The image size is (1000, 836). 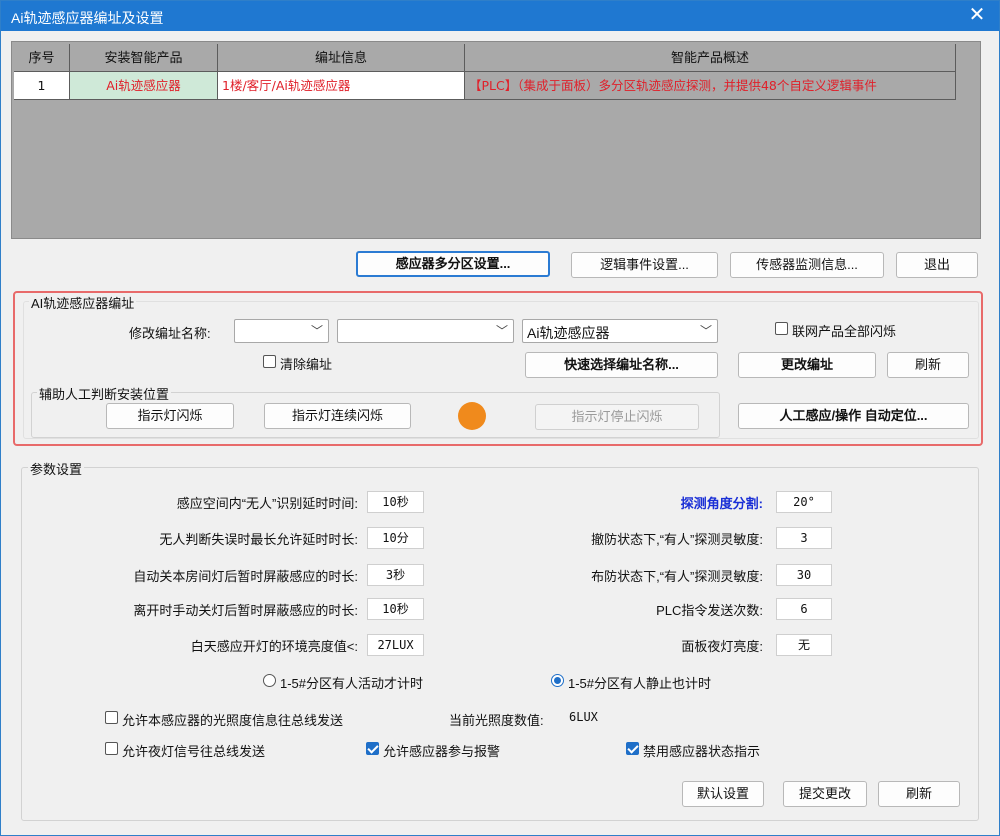 I want to click on param-label-arm-sensitivity: 布防状态下,“有人”探测灵敏度:, so click(x=677, y=576).